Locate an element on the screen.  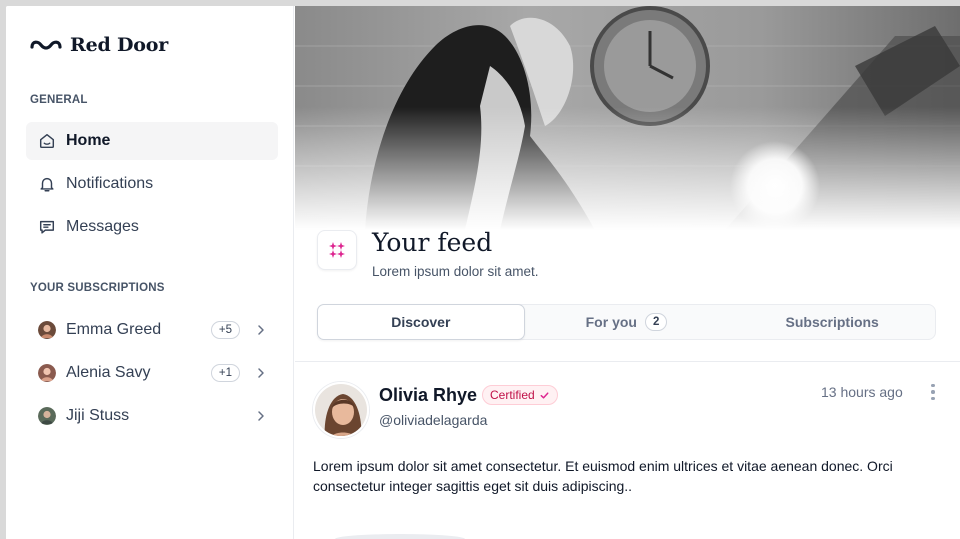
tab-label: Subscriptions is located at coordinates (832, 322).